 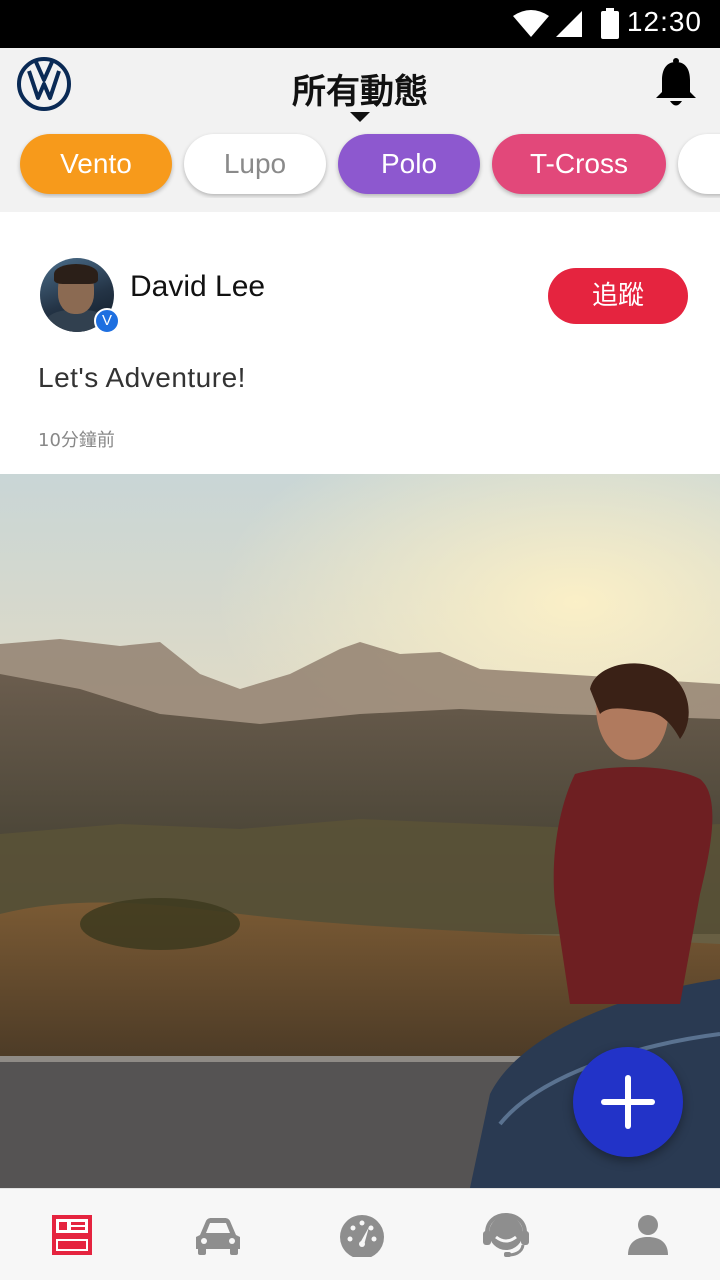 I want to click on chevron-down-icon, so click(x=360, y=117).